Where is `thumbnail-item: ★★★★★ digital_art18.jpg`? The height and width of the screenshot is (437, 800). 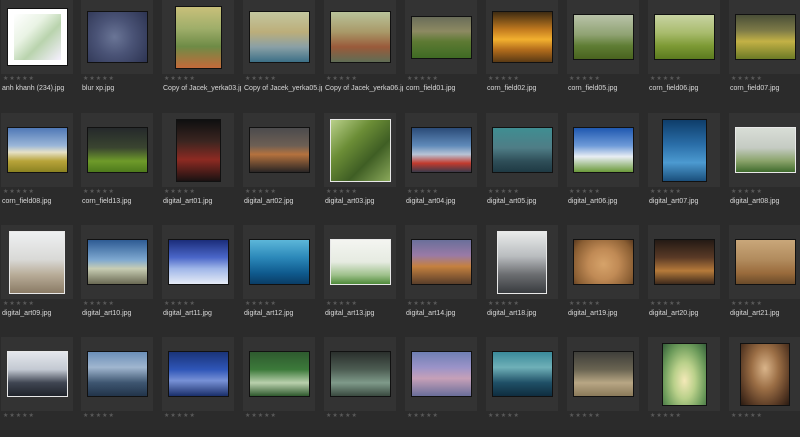 thumbnail-item: ★★★★★ digital_art18.jpg is located at coordinates (525, 275).